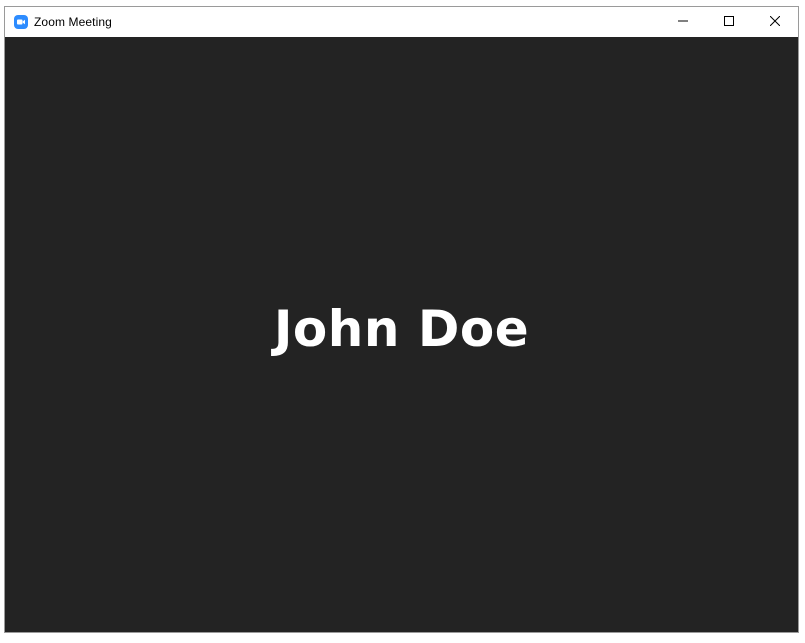  Describe the element at coordinates (401, 22) in the screenshot. I see `title-bar: Zoom Meeting` at that location.